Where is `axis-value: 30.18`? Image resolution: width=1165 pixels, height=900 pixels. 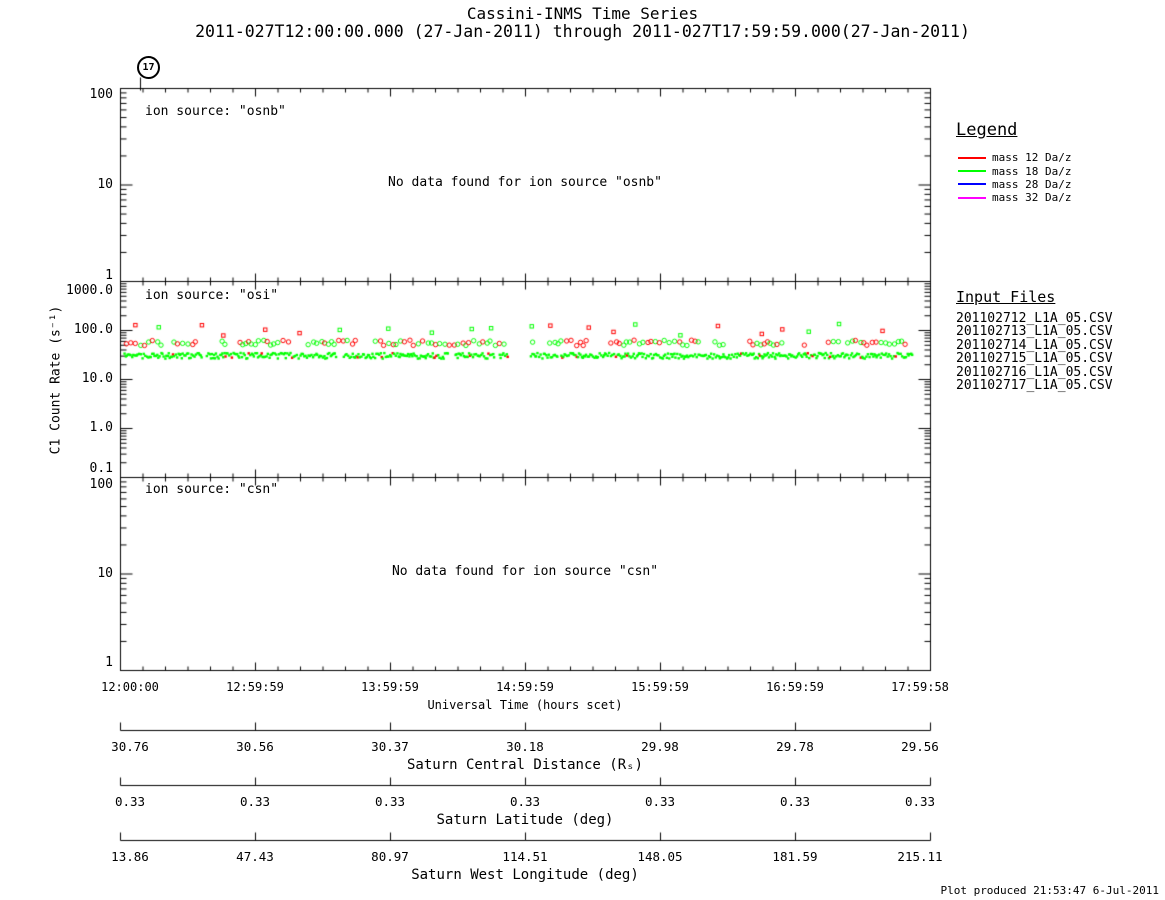
axis-value: 30.18 is located at coordinates (525, 746).